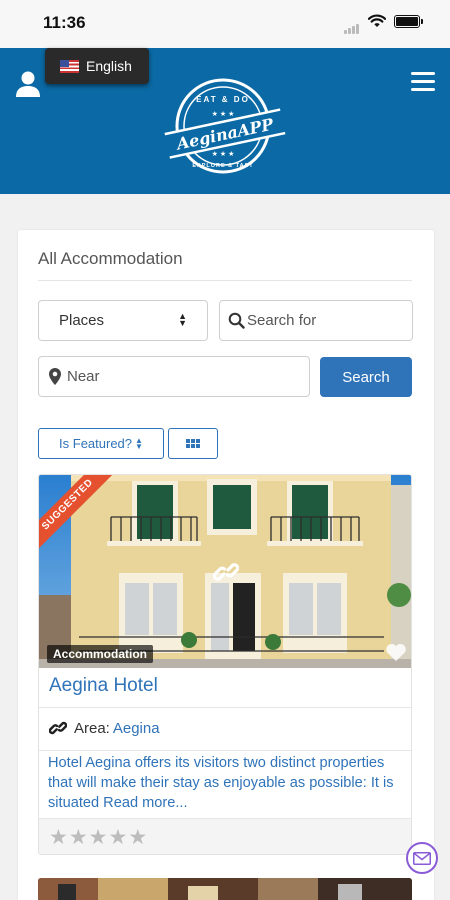 This screenshot has width=450, height=900. What do you see at coordinates (136, 728) in the screenshot?
I see `area-link: Aegina` at bounding box center [136, 728].